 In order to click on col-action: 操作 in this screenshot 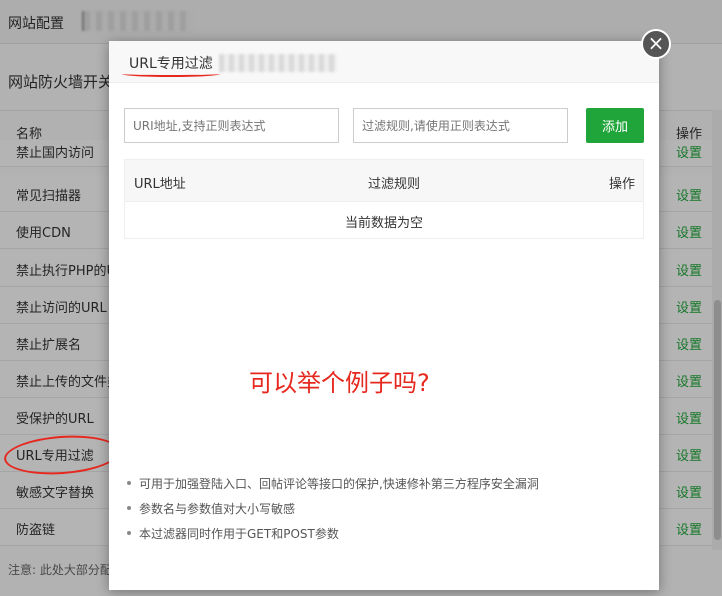, I will do `click(622, 184)`.